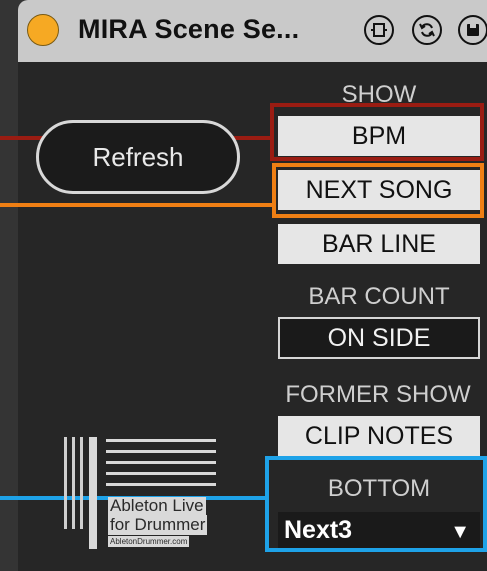  I want to click on hot-swap-button, so click(427, 30).